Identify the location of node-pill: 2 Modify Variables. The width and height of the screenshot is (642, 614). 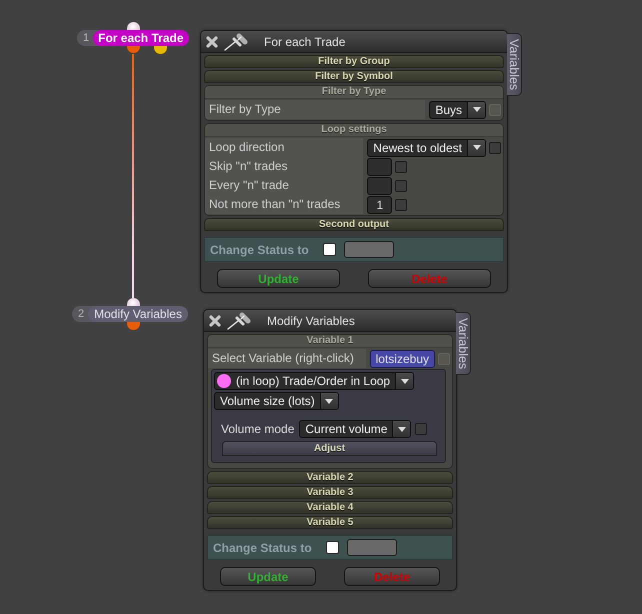
(130, 314).